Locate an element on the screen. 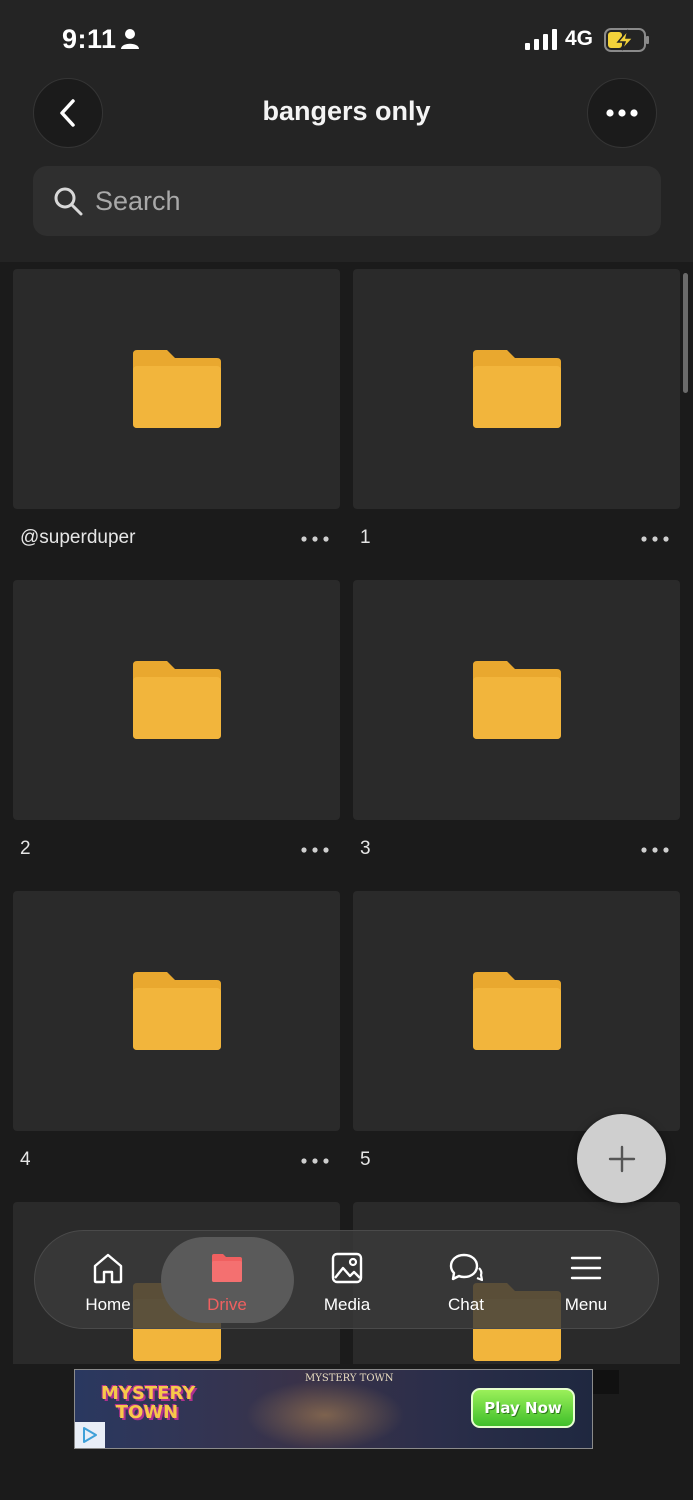 This screenshot has width=693, height=1500. folder-name: 3 is located at coordinates (365, 848).